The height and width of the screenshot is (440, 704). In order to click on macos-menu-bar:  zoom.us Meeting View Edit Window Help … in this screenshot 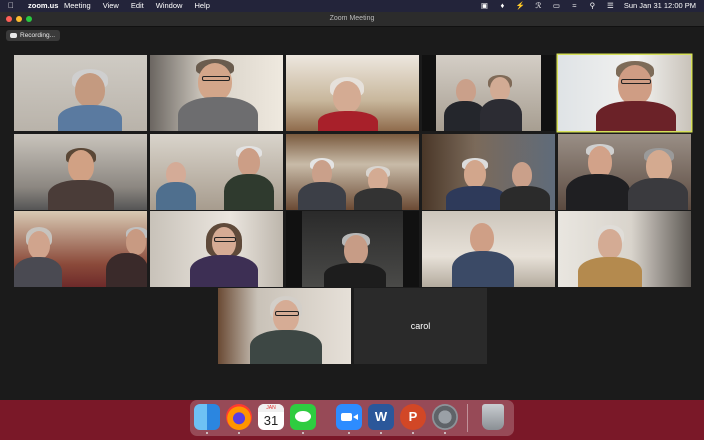, I will do `click(352, 6)`.